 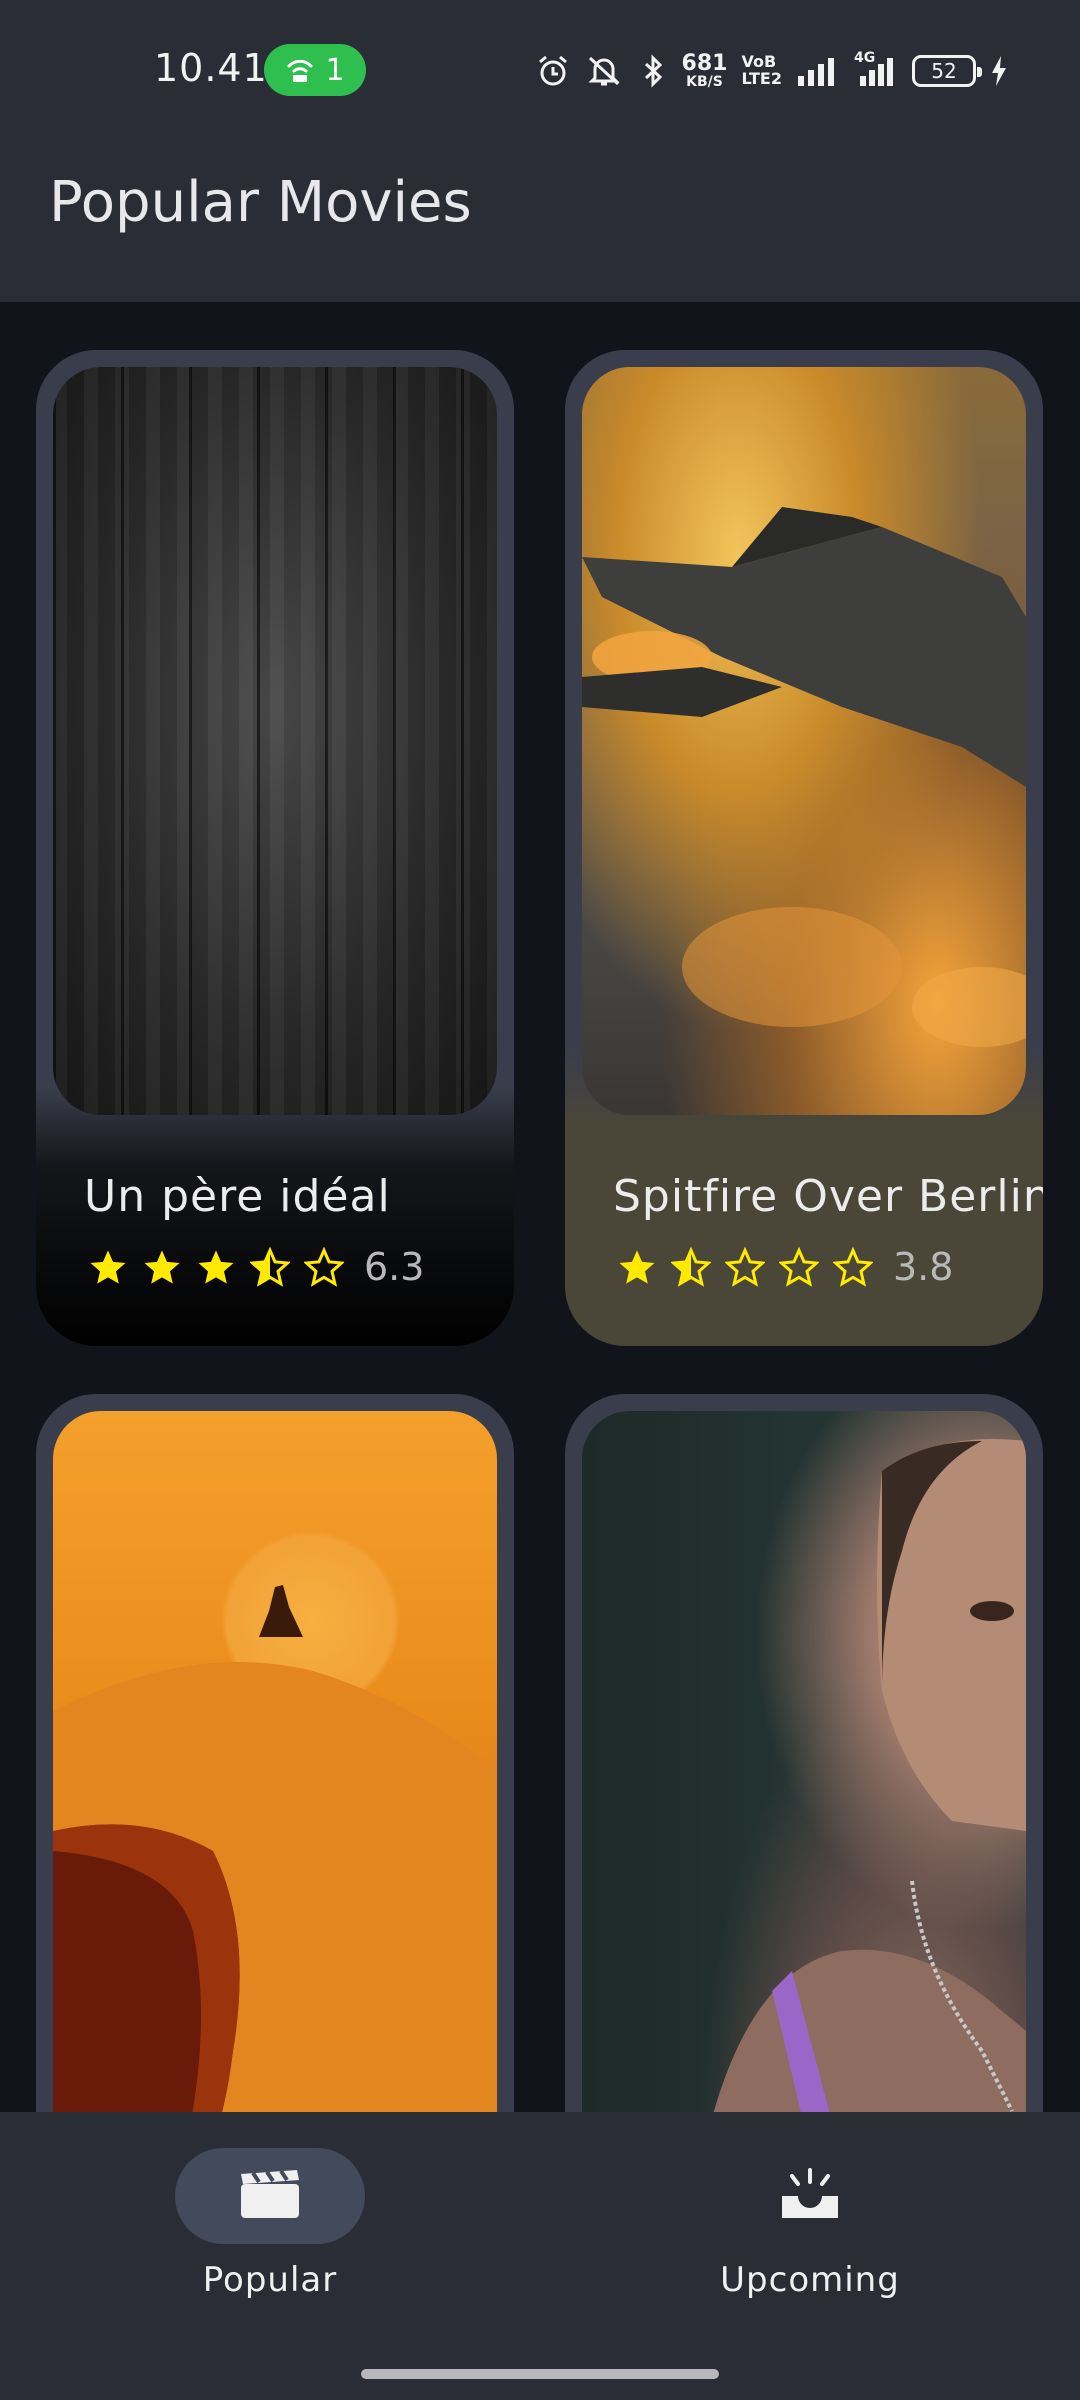 What do you see at coordinates (810, 2280) in the screenshot?
I see `nav-label-upcoming: Upcoming` at bounding box center [810, 2280].